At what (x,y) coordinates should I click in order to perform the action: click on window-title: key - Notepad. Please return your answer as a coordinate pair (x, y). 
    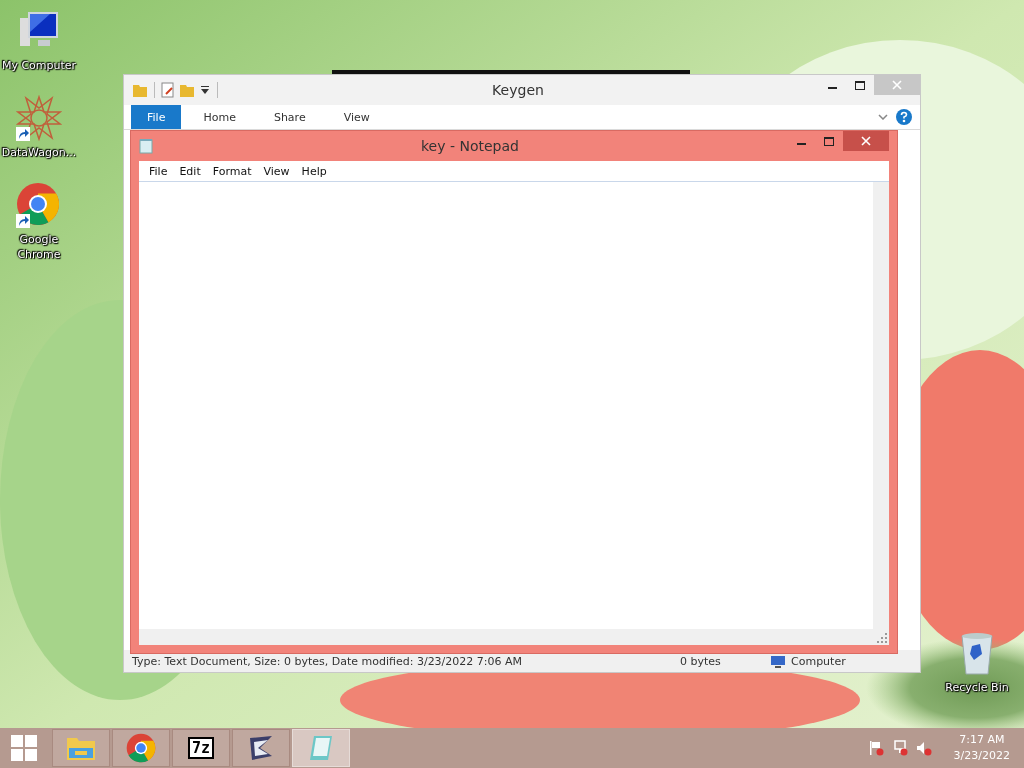
    Looking at the image, I should click on (470, 146).